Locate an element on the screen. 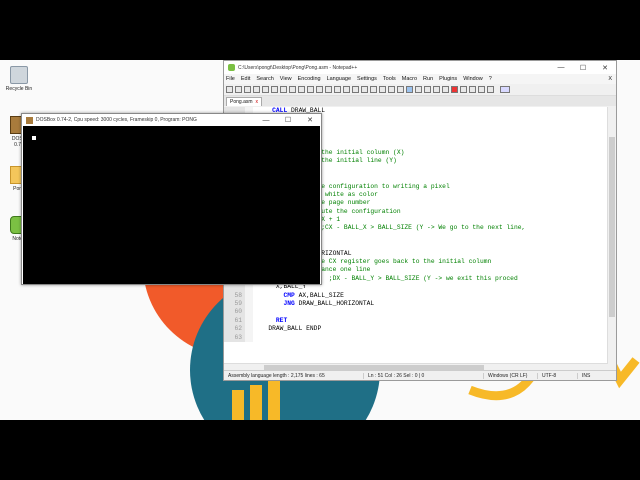  doc-map-icon is located at coordinates (418, 89).